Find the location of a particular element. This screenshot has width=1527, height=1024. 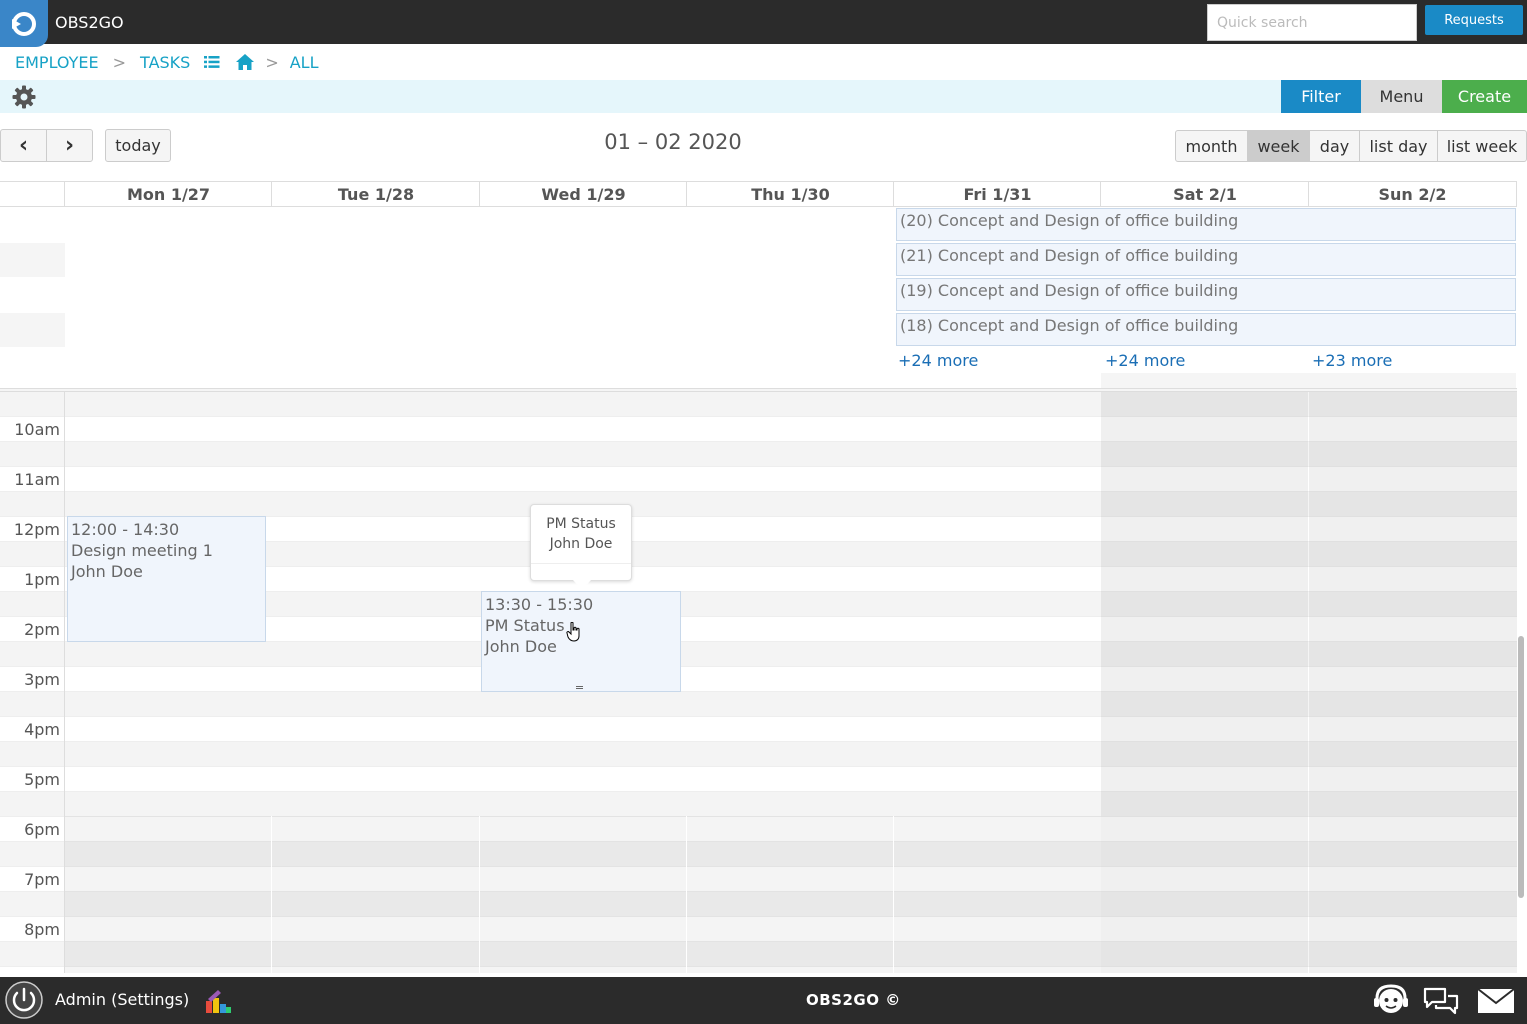

time-label: 1pm is located at coordinates (42, 579).